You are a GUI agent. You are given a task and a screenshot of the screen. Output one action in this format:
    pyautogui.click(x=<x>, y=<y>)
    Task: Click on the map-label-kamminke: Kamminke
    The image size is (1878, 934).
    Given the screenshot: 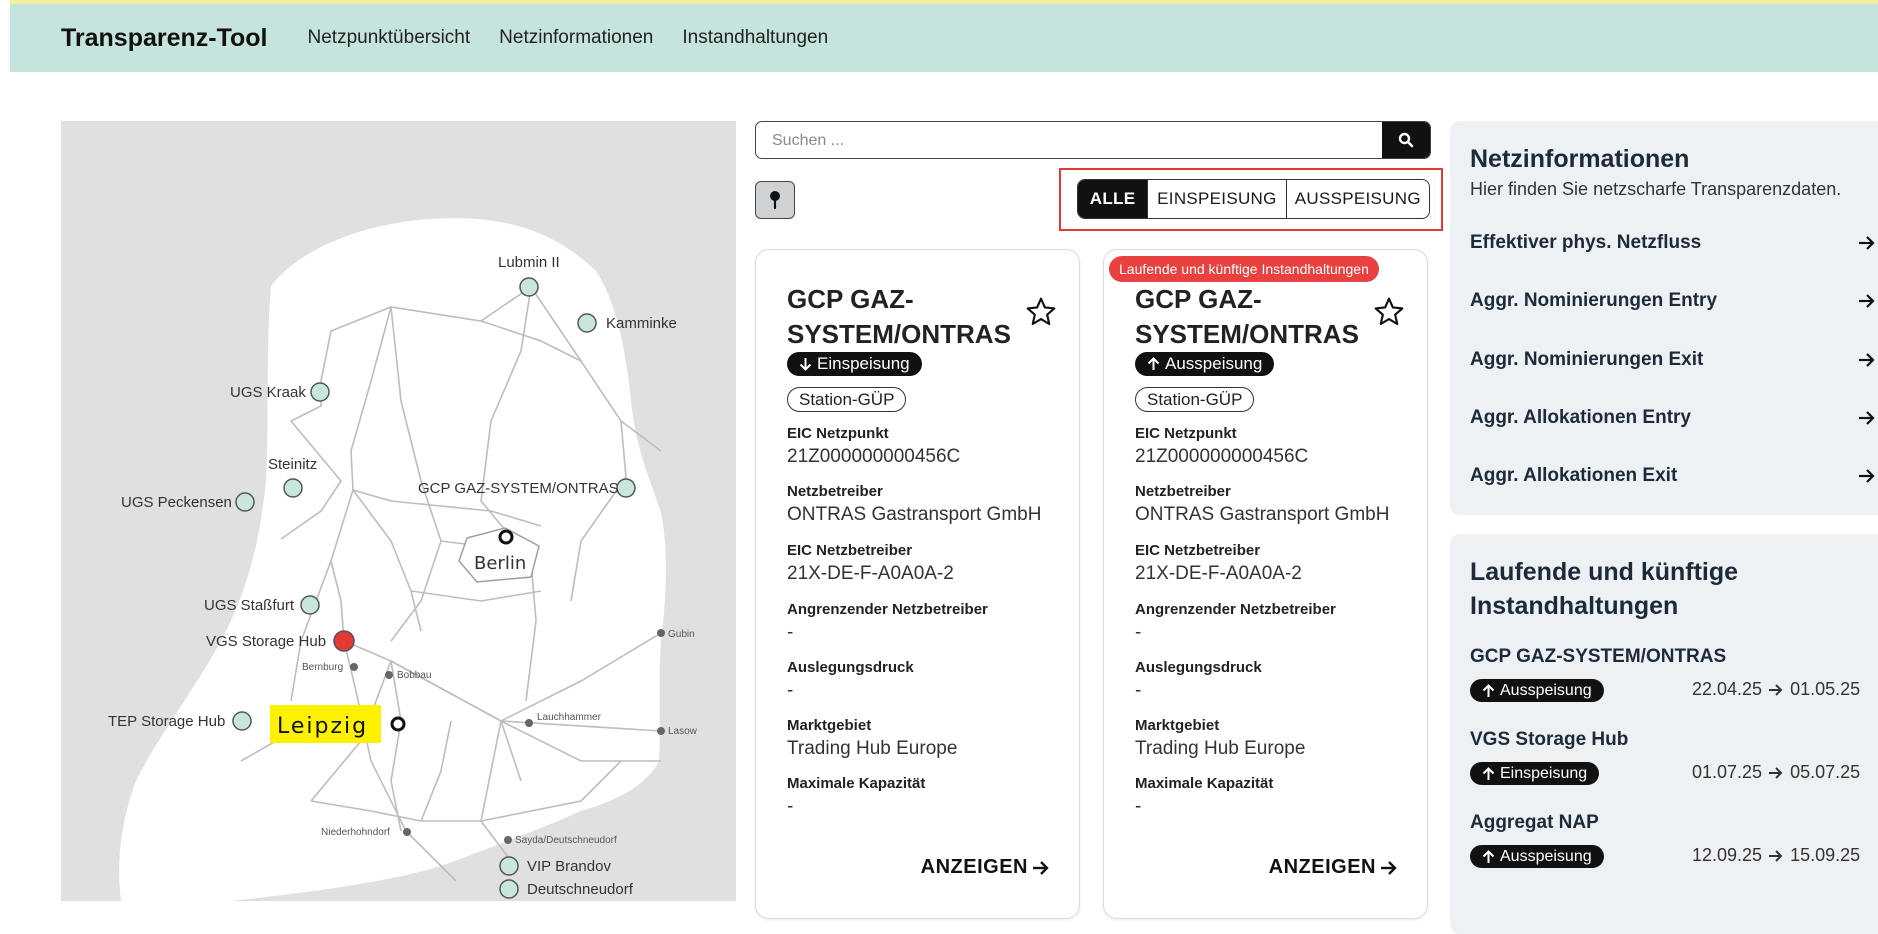 What is the action you would take?
    pyautogui.click(x=641, y=323)
    